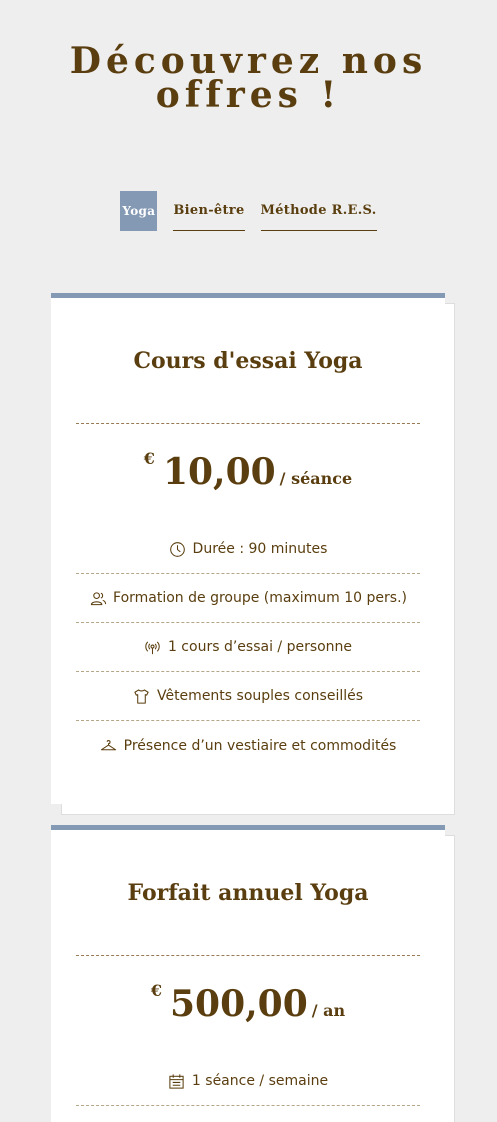 The height and width of the screenshot is (1122, 497). I want to click on offer-price: €500,00/ an, so click(248, 1003).